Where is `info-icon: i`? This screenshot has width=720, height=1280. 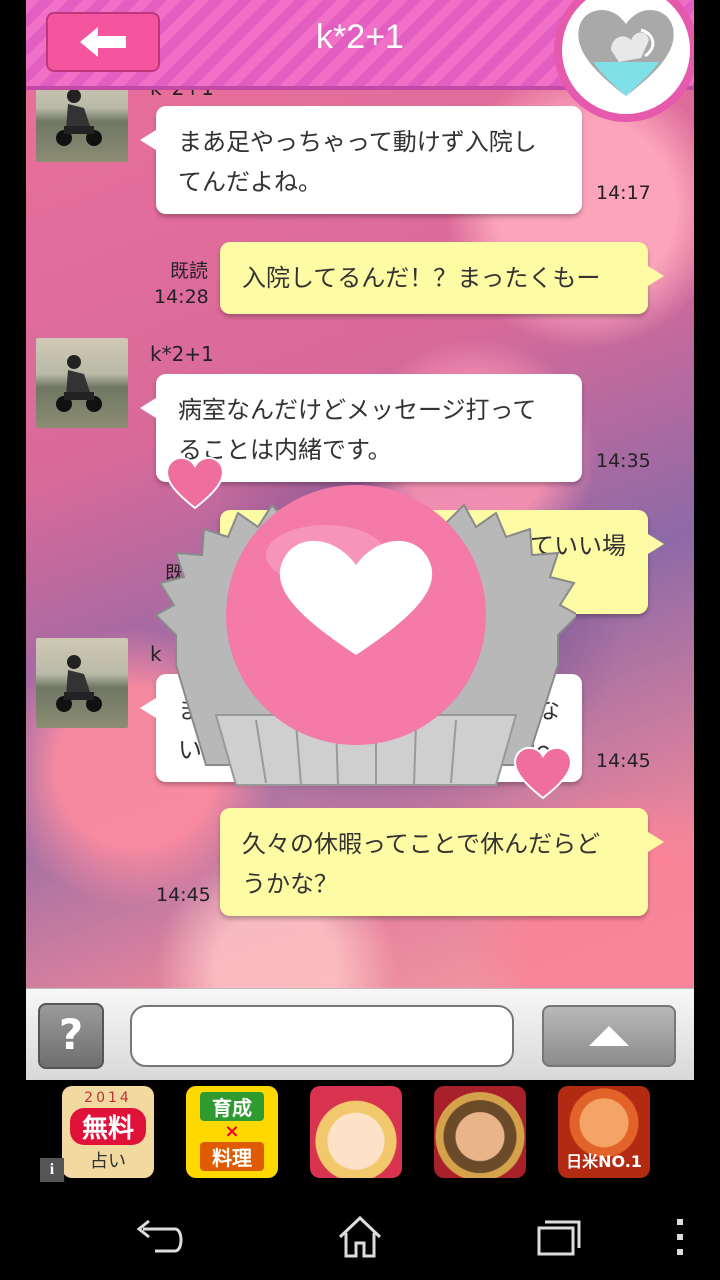
info-icon: i is located at coordinates (52, 1170).